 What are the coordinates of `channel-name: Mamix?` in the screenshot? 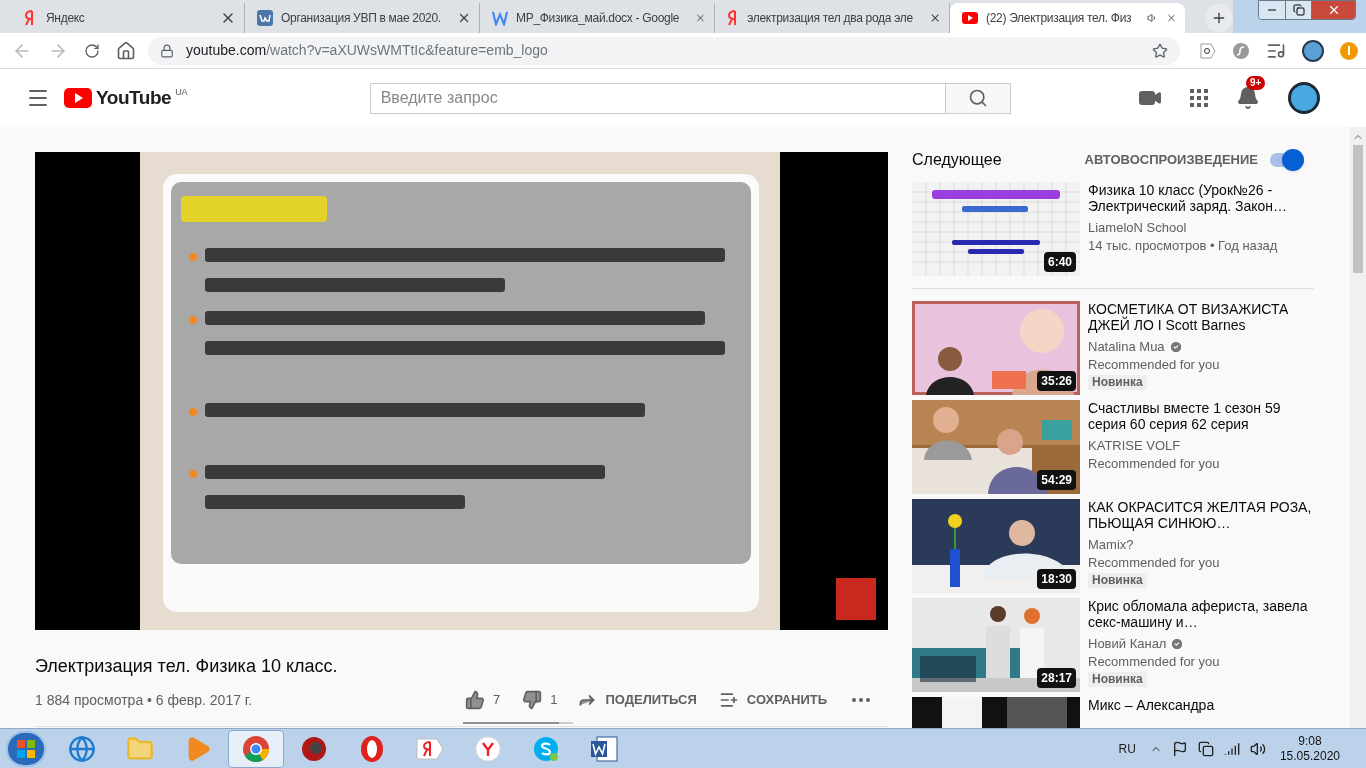 It's located at (1111, 545).